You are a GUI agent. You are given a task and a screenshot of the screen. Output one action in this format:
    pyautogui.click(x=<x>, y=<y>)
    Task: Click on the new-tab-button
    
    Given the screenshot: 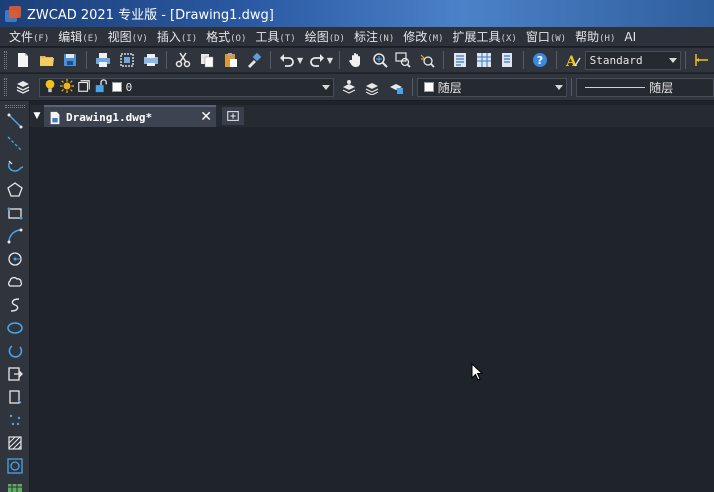 What is the action you would take?
    pyautogui.click(x=233, y=116)
    